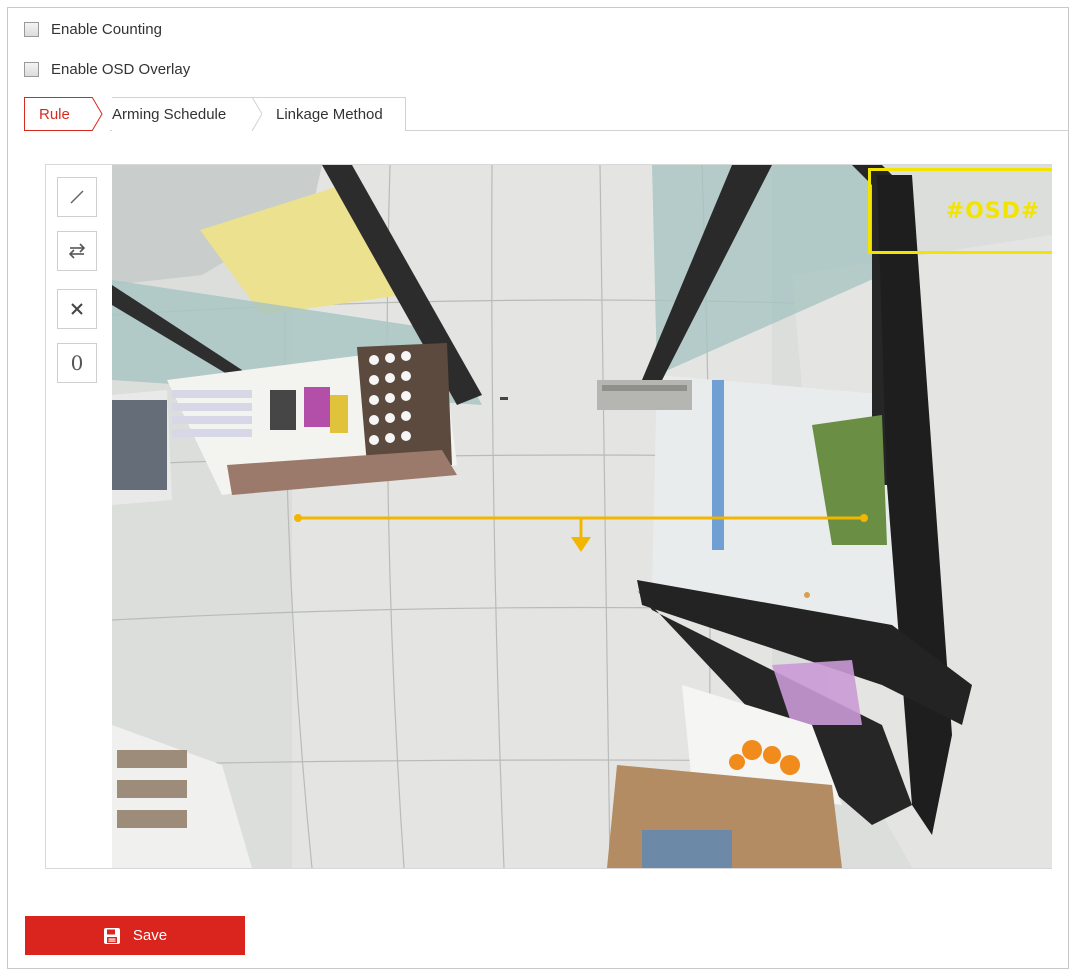 The image size is (1076, 976). I want to click on enable-osd-row: Enable OSD Overlay, so click(107, 69).